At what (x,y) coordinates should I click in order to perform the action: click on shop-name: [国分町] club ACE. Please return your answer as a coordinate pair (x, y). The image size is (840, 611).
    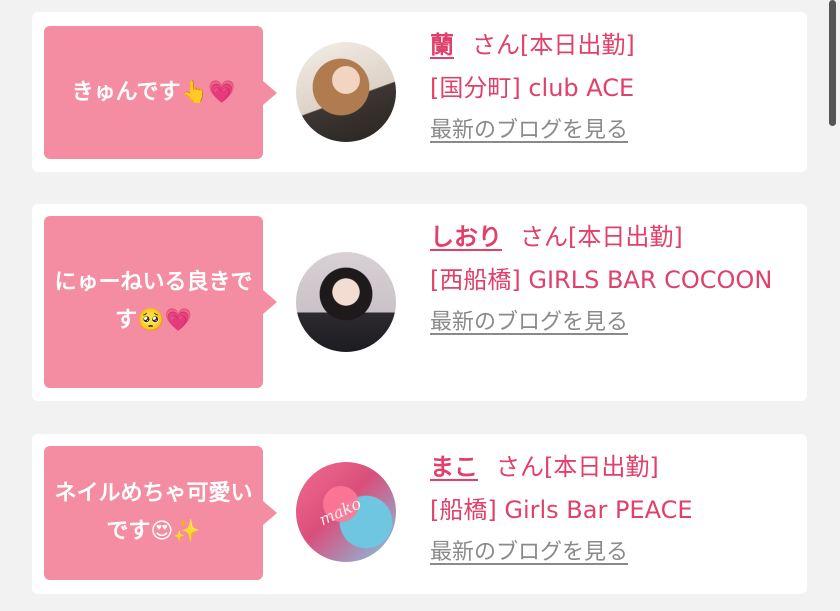
    Looking at the image, I should click on (532, 88).